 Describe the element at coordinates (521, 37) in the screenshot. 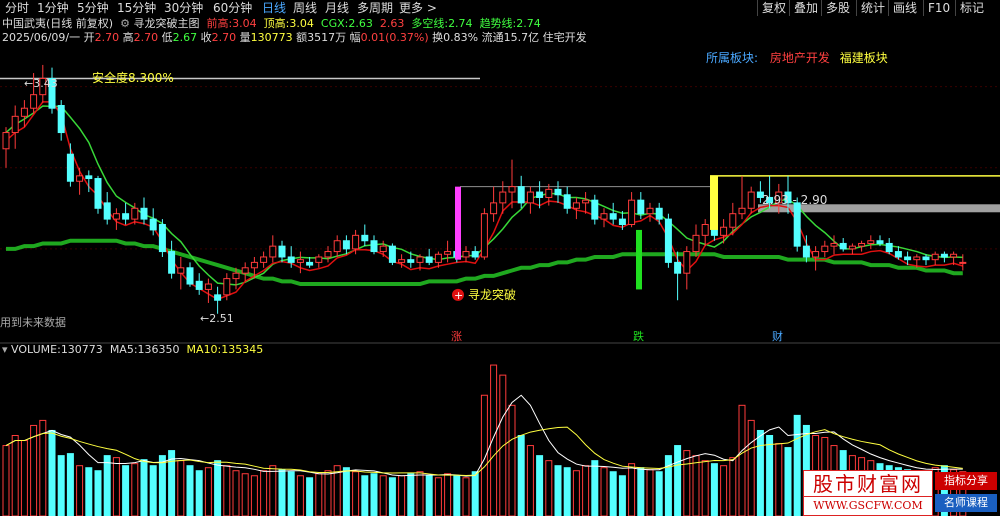

I see `quote-float: 15.7亿` at that location.